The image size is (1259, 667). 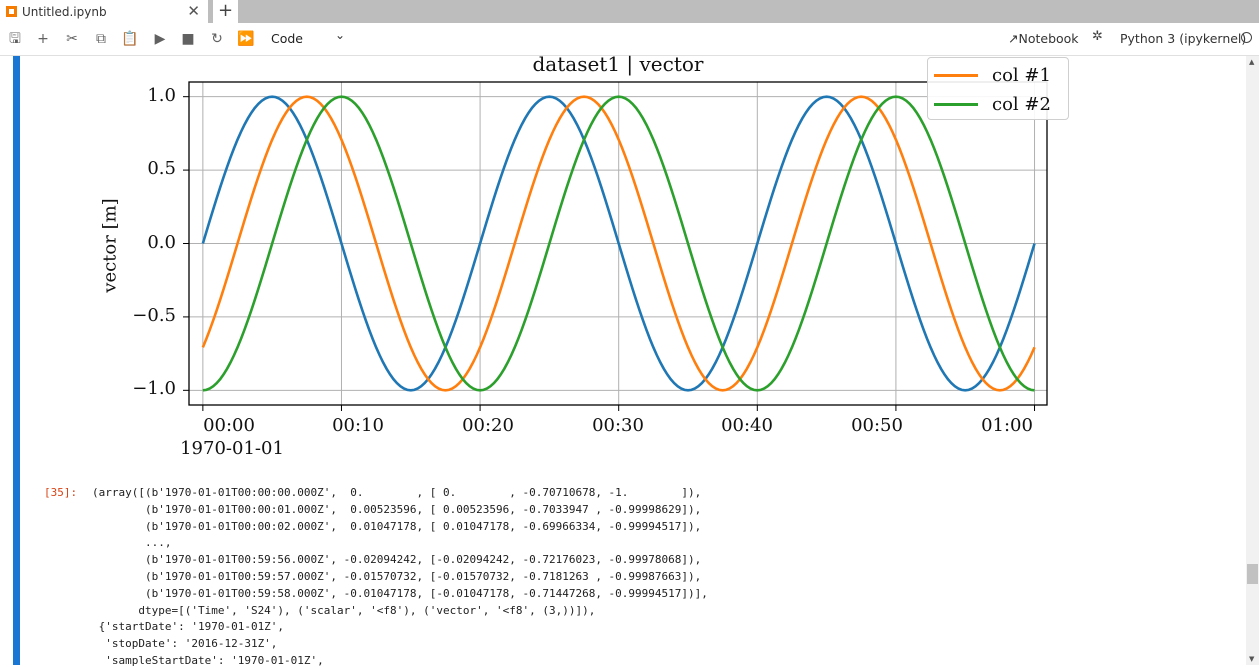 What do you see at coordinates (1251, 62) in the screenshot?
I see `scroll-up-icon: ▲` at bounding box center [1251, 62].